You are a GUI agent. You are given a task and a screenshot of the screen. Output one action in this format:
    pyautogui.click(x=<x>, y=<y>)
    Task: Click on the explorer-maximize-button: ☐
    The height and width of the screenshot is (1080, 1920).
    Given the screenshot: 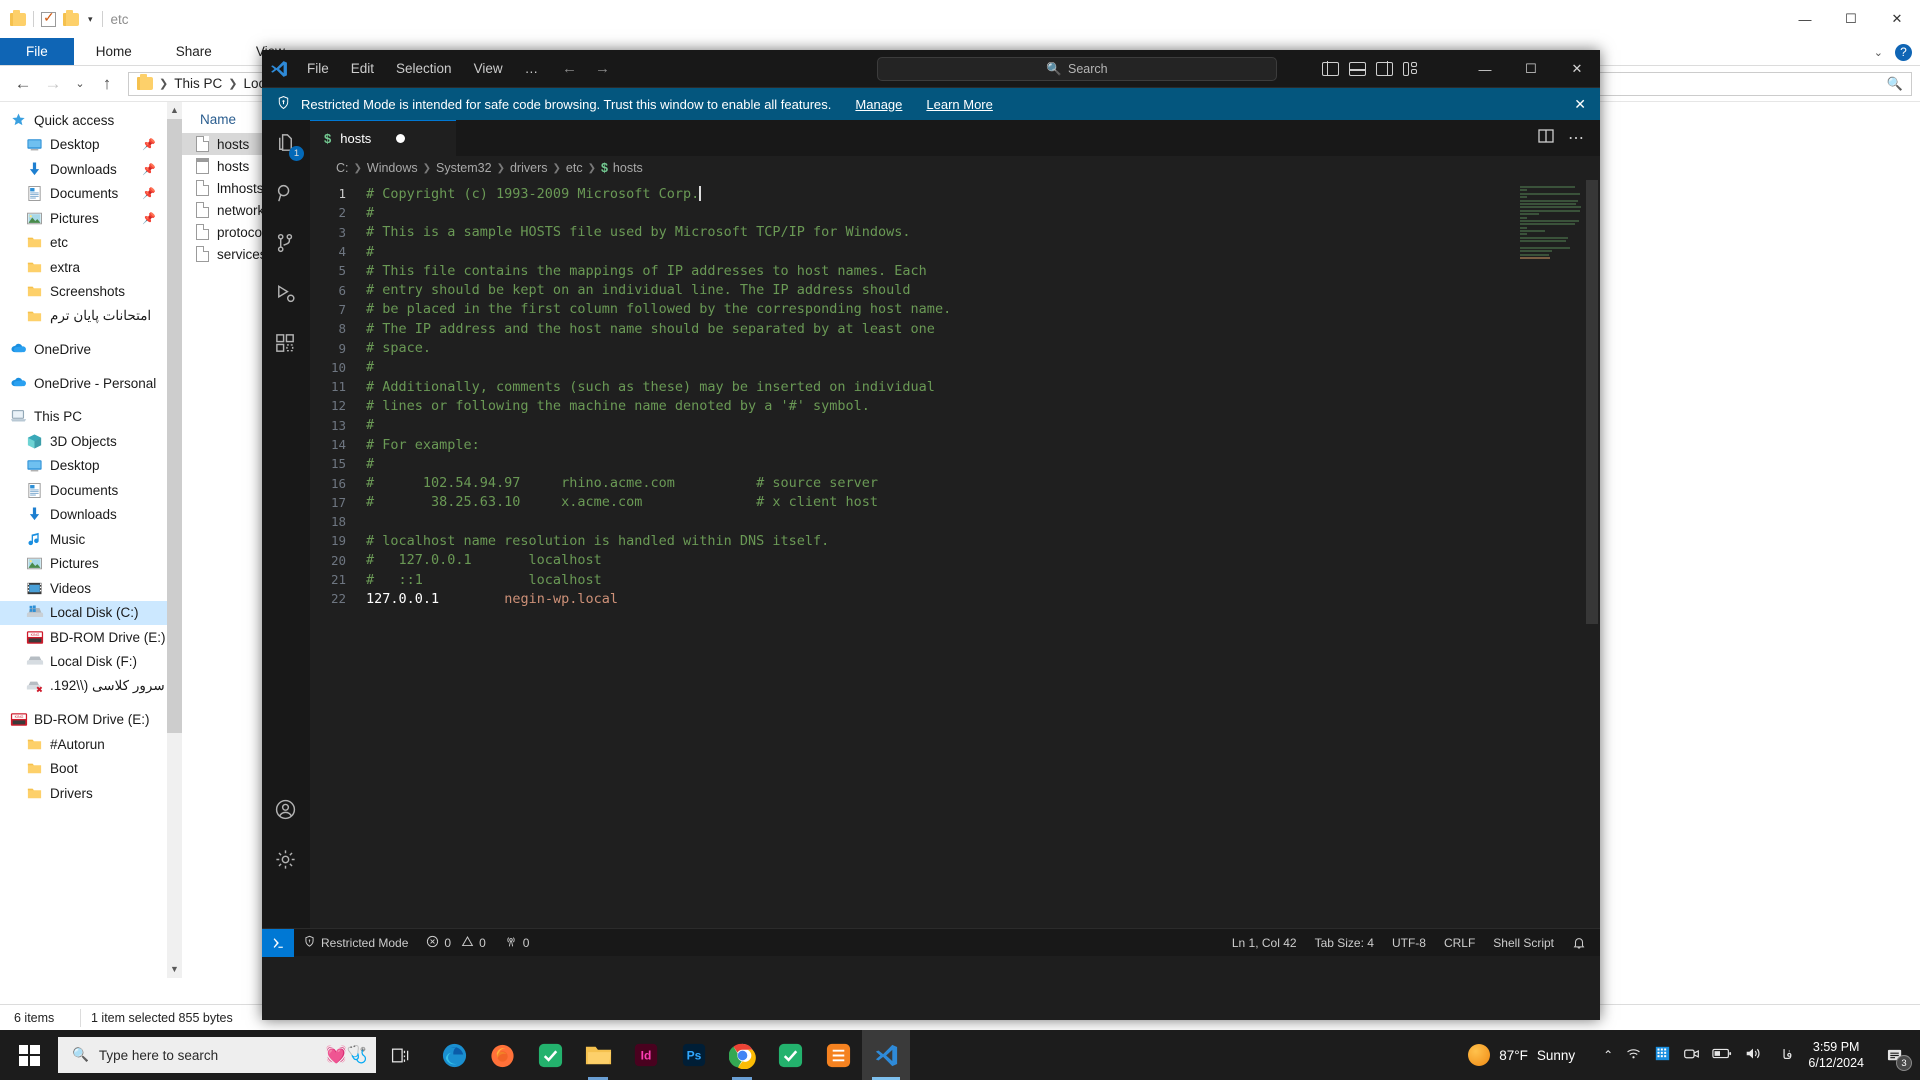 What is the action you would take?
    pyautogui.click(x=1851, y=19)
    